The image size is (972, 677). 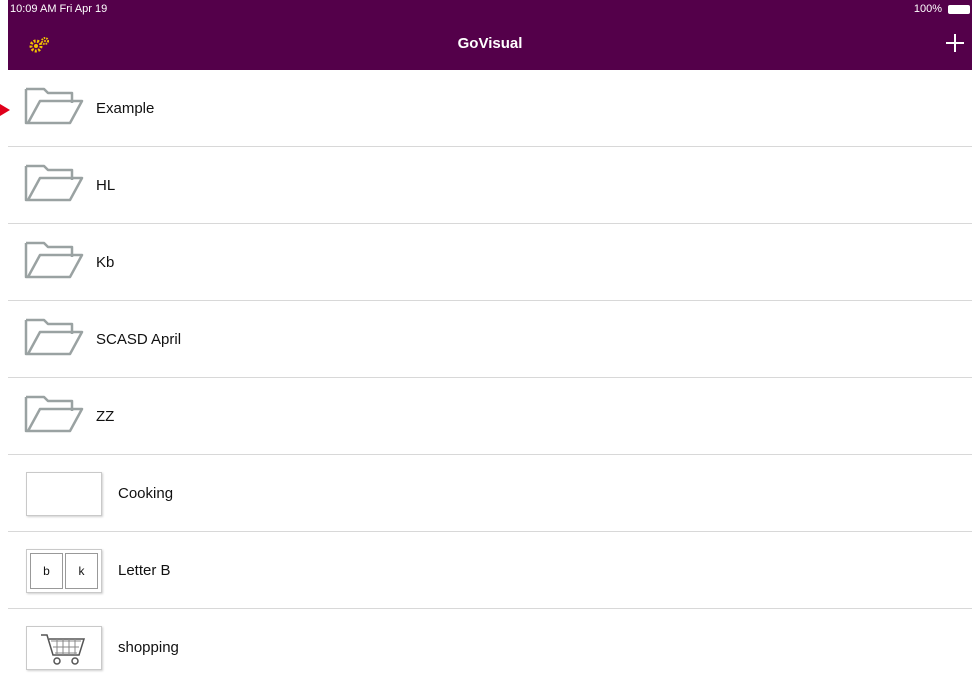 I want to click on nav-bar: GoVisual, so click(x=490, y=44).